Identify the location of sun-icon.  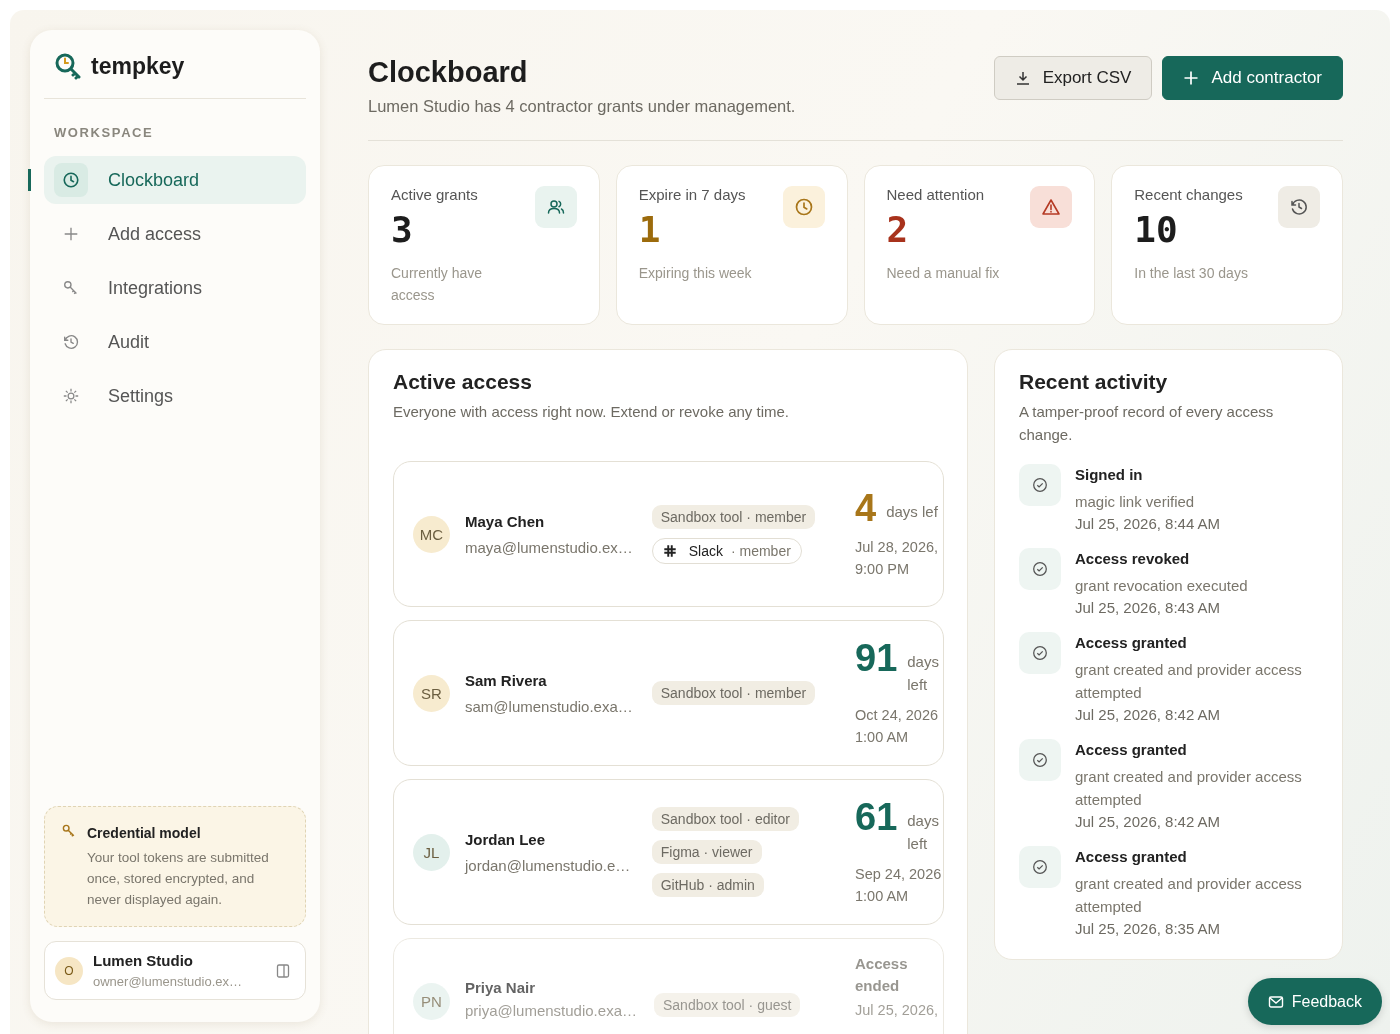
(71, 396).